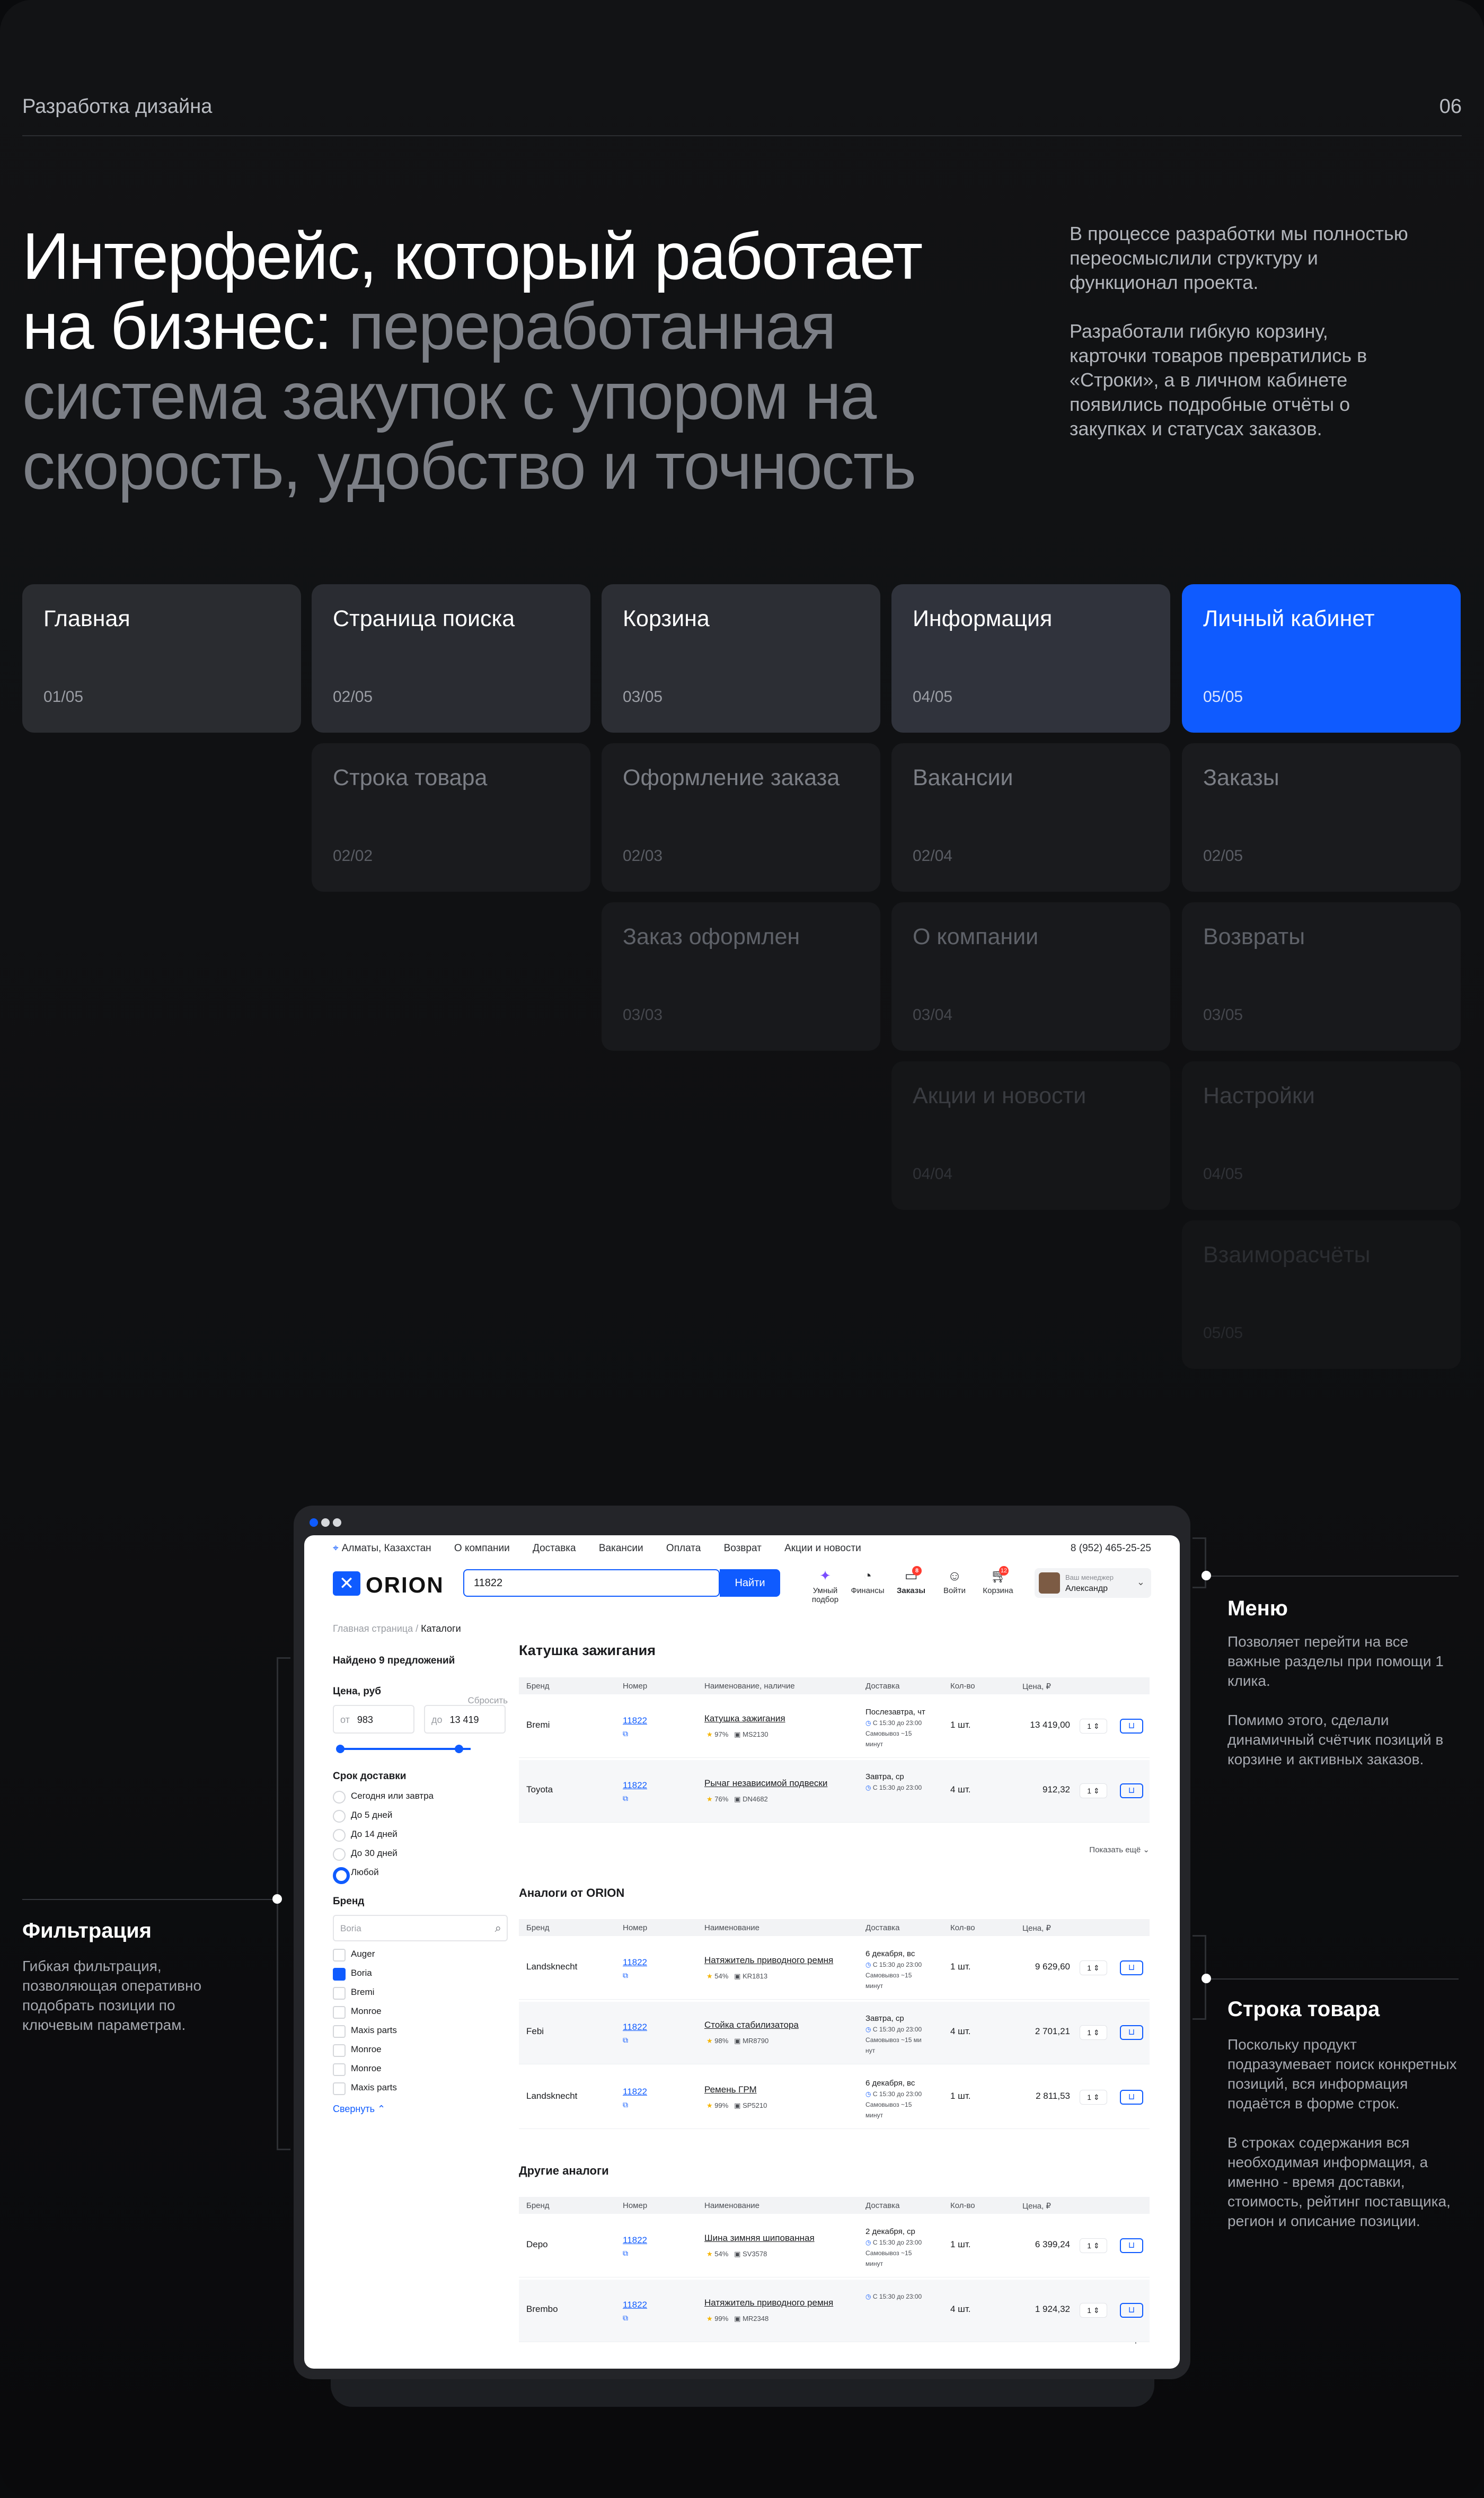 The width and height of the screenshot is (1484, 2498). What do you see at coordinates (482, 1548) in the screenshot?
I see `topnav-link: О компании` at bounding box center [482, 1548].